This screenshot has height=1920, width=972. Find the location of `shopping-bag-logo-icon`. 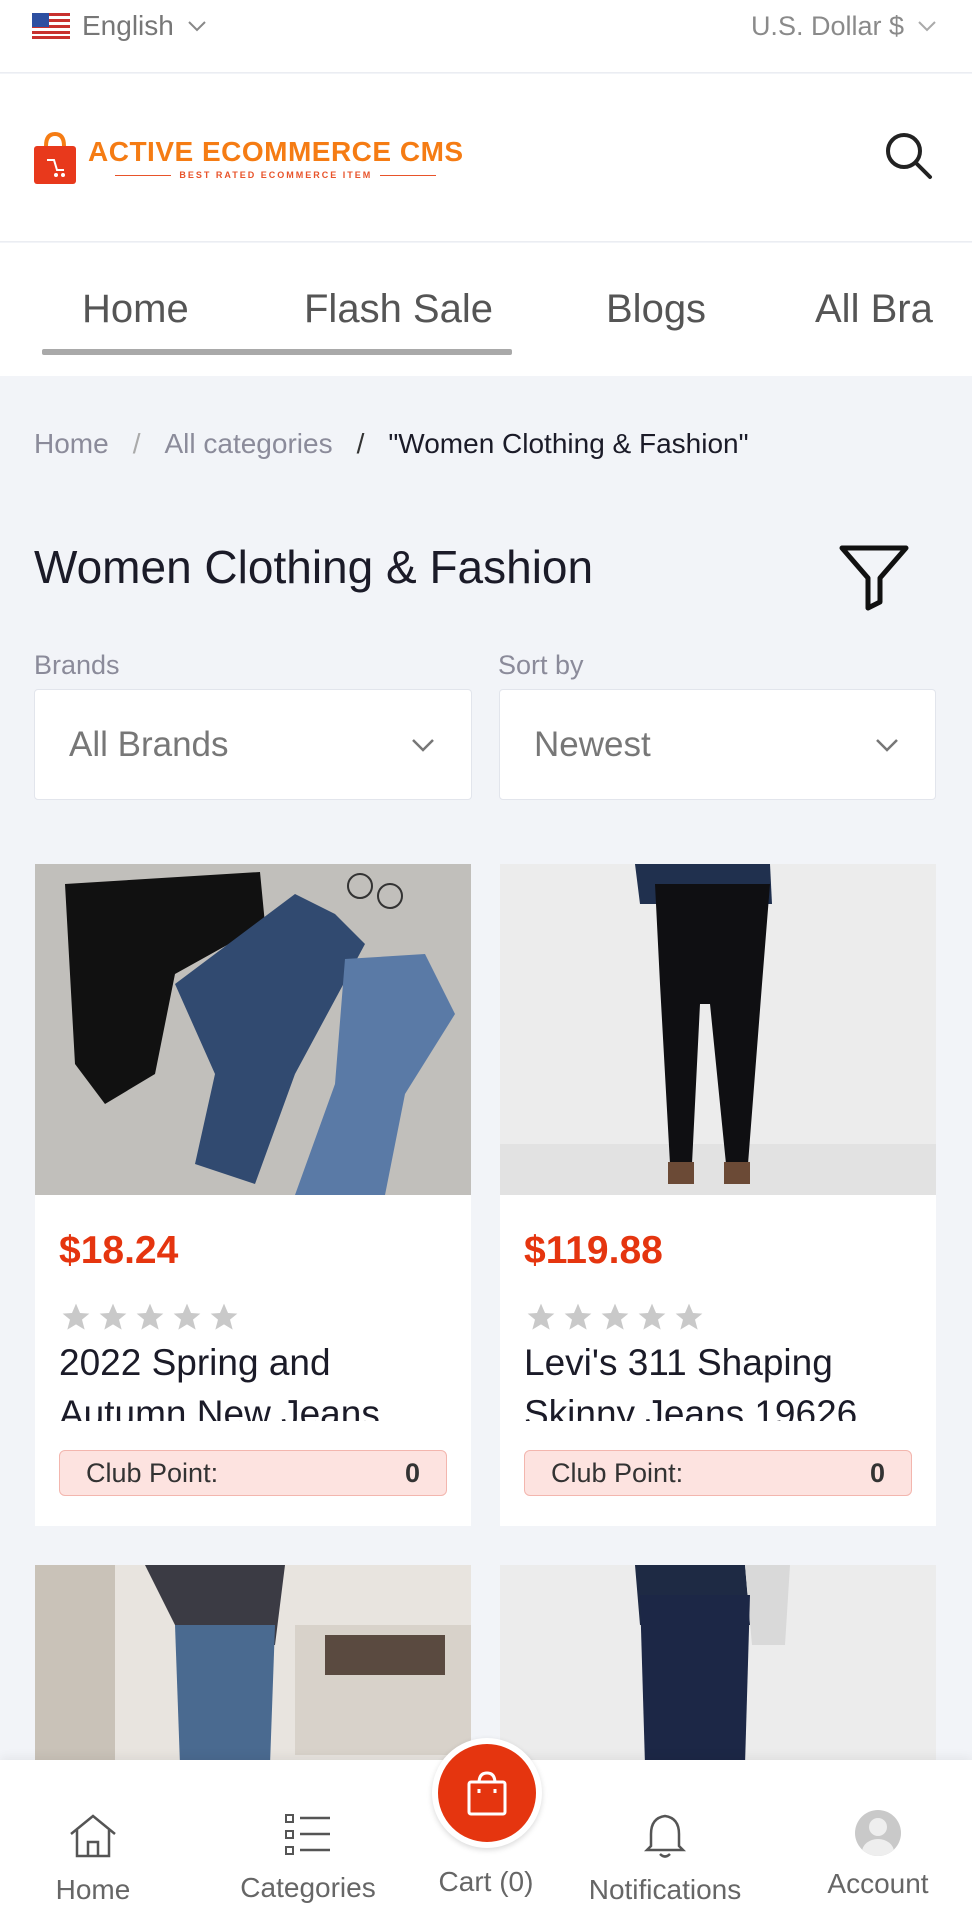

shopping-bag-logo-icon is located at coordinates (55, 157).